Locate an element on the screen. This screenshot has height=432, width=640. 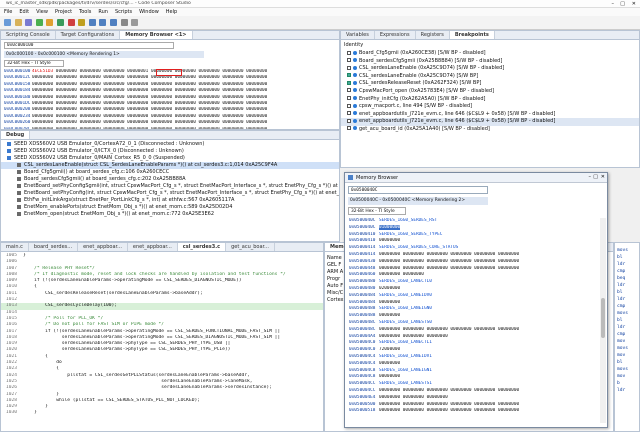
tab-registers: Registers is located at coordinates (433, 35).